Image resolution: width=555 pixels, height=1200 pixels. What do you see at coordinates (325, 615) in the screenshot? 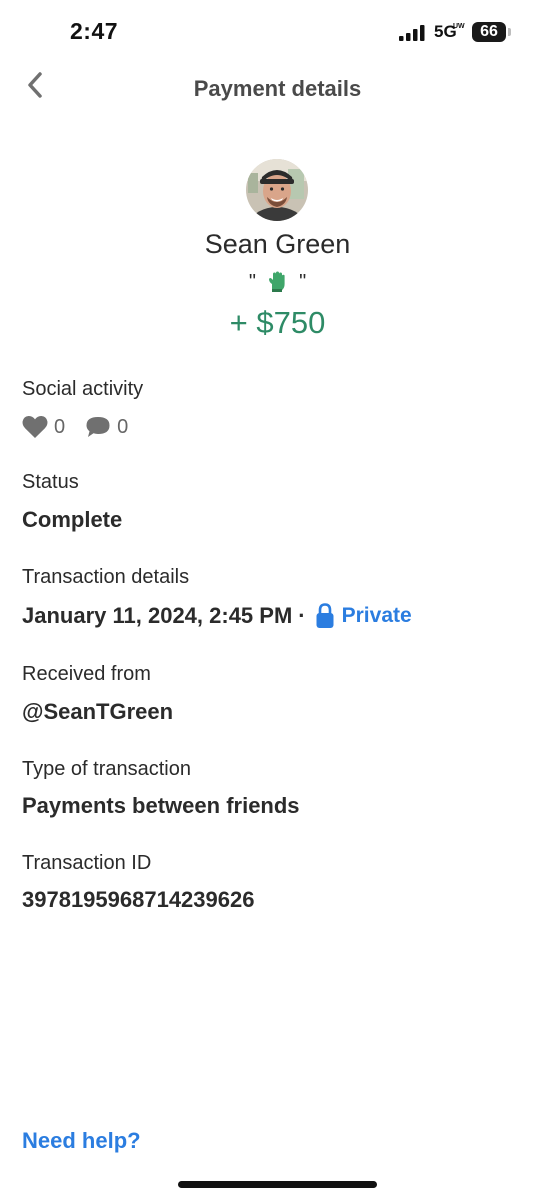
I see `lock-icon` at bounding box center [325, 615].